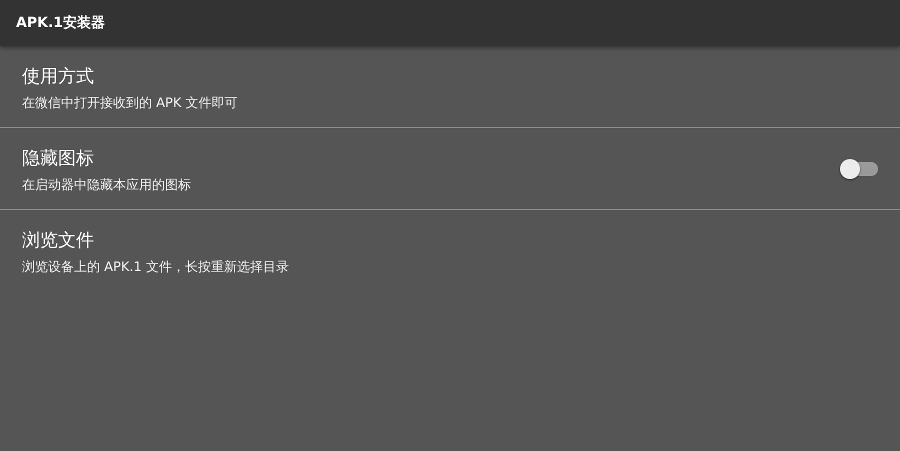 This screenshot has width=900, height=451. Describe the element at coordinates (107, 185) in the screenshot. I see `setting-summary: 在启动器中隐藏本应用的图标` at that location.